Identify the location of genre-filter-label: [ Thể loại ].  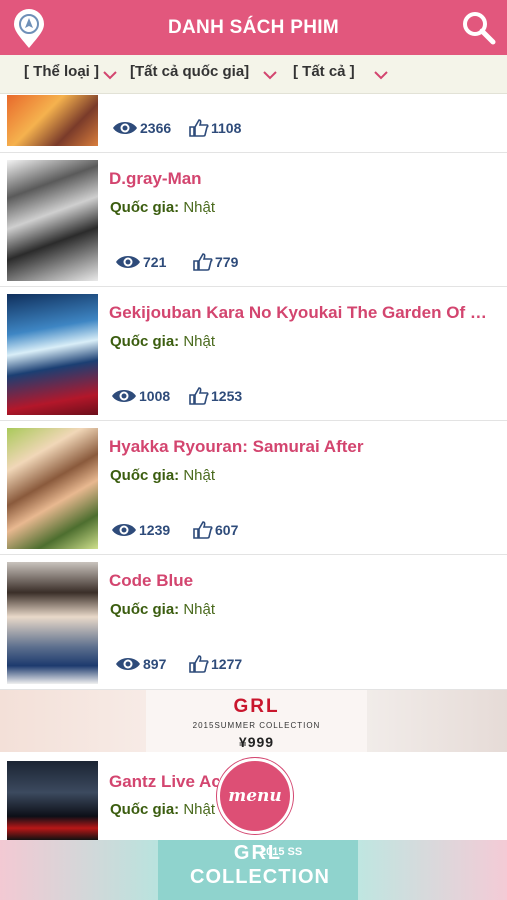
(61, 71).